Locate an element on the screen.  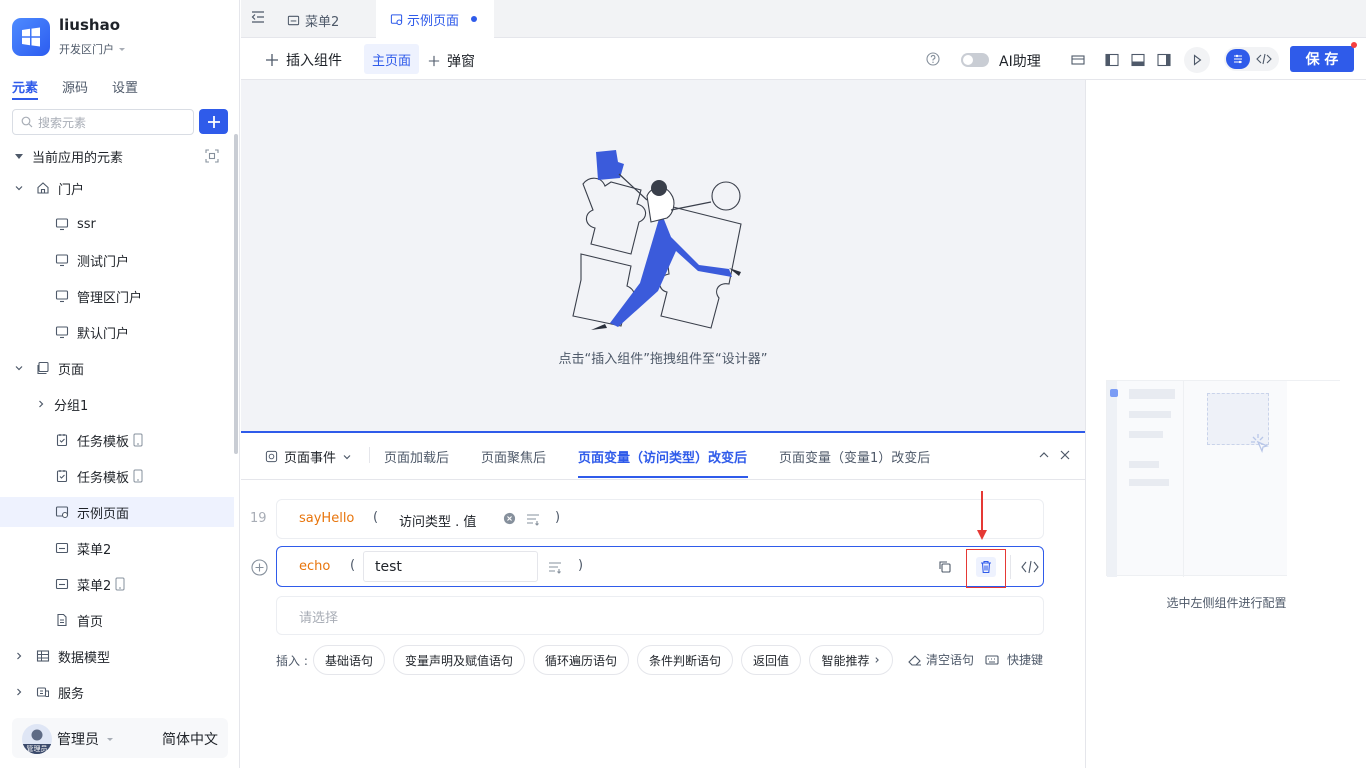
chip-variable-statement: 变量声明及赋值语句 is located at coordinates (459, 660).